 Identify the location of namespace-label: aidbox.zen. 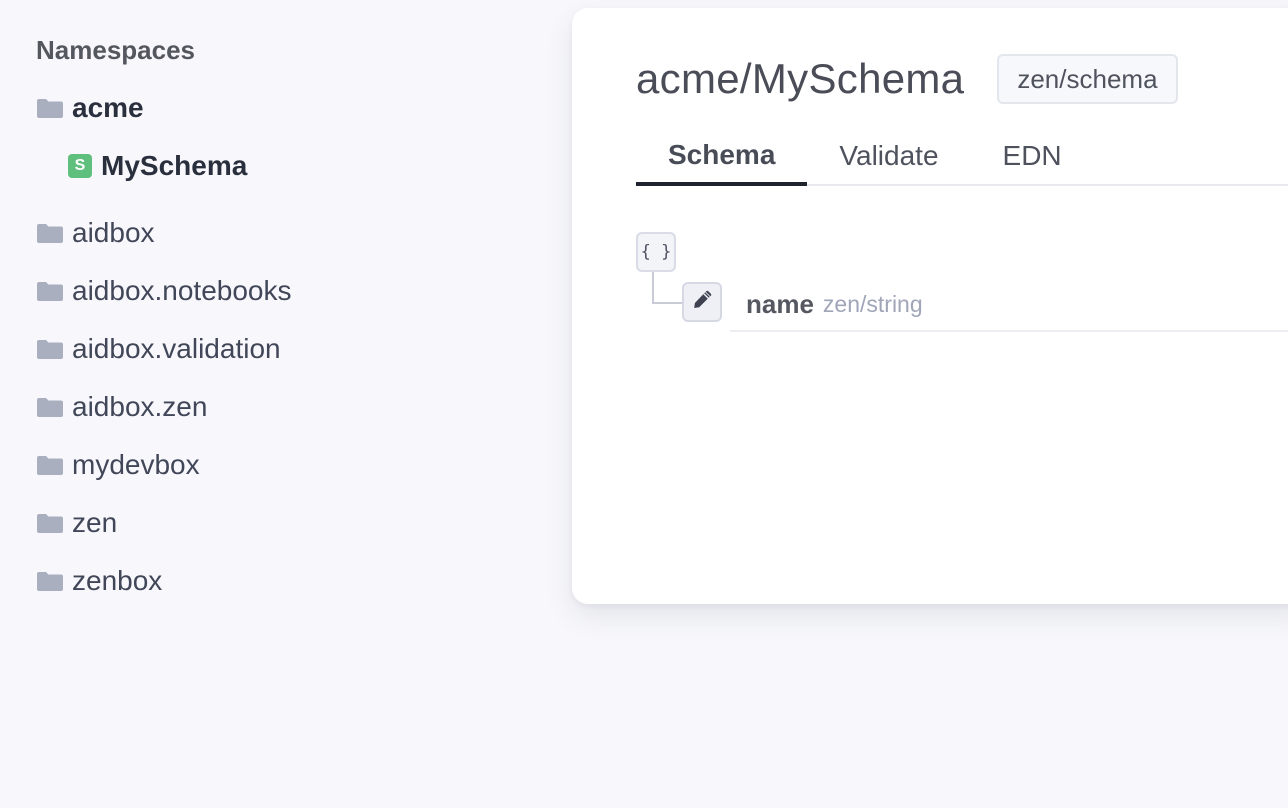
(140, 406).